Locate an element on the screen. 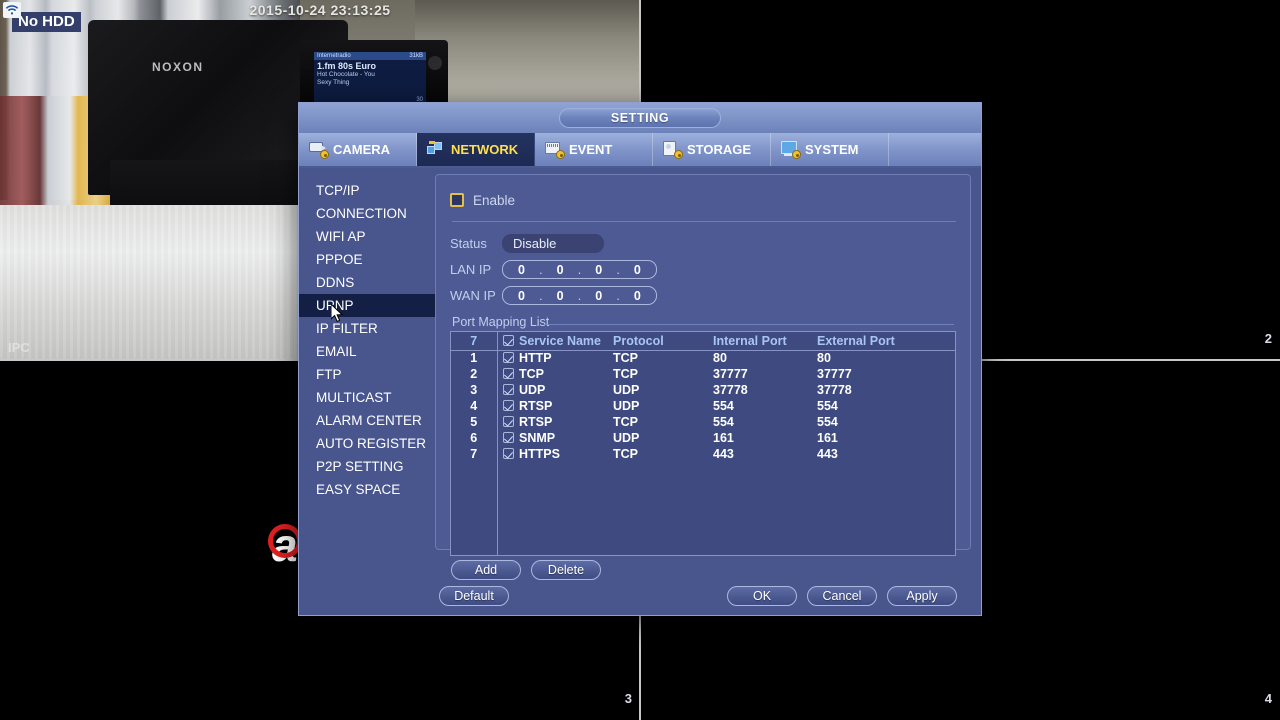 This screenshot has width=1280, height=720. radio-header-right: 31kB is located at coordinates (416, 56).